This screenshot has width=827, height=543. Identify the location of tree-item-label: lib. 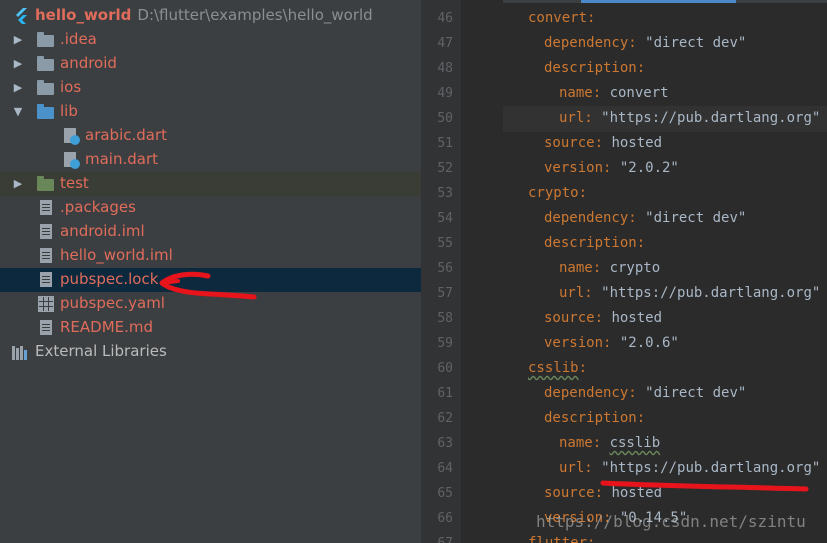
(69, 111).